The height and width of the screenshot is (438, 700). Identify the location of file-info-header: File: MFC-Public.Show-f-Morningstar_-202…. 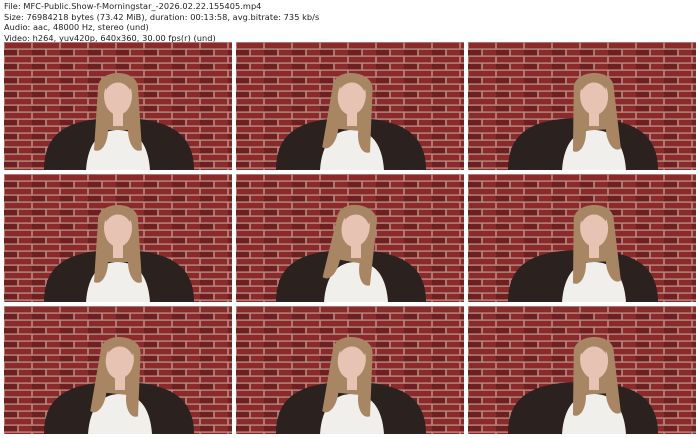
(350, 22).